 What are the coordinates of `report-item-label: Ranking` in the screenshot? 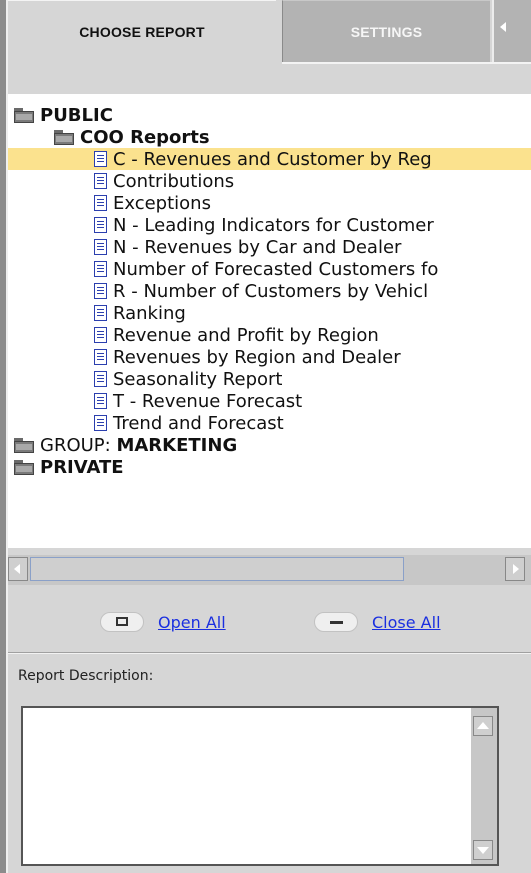 It's located at (149, 313).